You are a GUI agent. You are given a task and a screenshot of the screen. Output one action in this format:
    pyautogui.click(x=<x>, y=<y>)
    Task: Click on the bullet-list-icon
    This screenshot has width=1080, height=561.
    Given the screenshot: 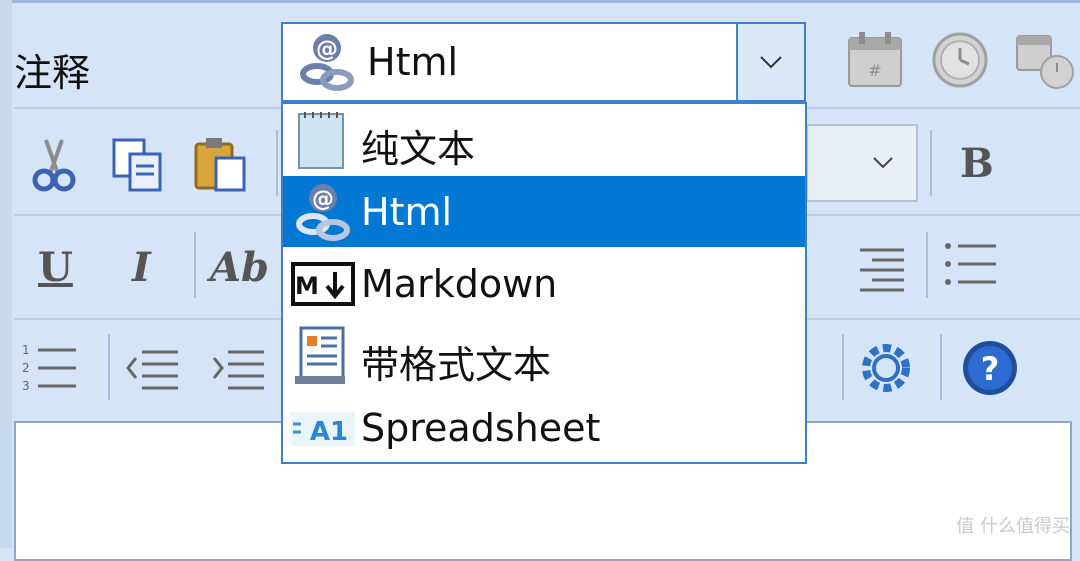 What is the action you would take?
    pyautogui.click(x=970, y=264)
    